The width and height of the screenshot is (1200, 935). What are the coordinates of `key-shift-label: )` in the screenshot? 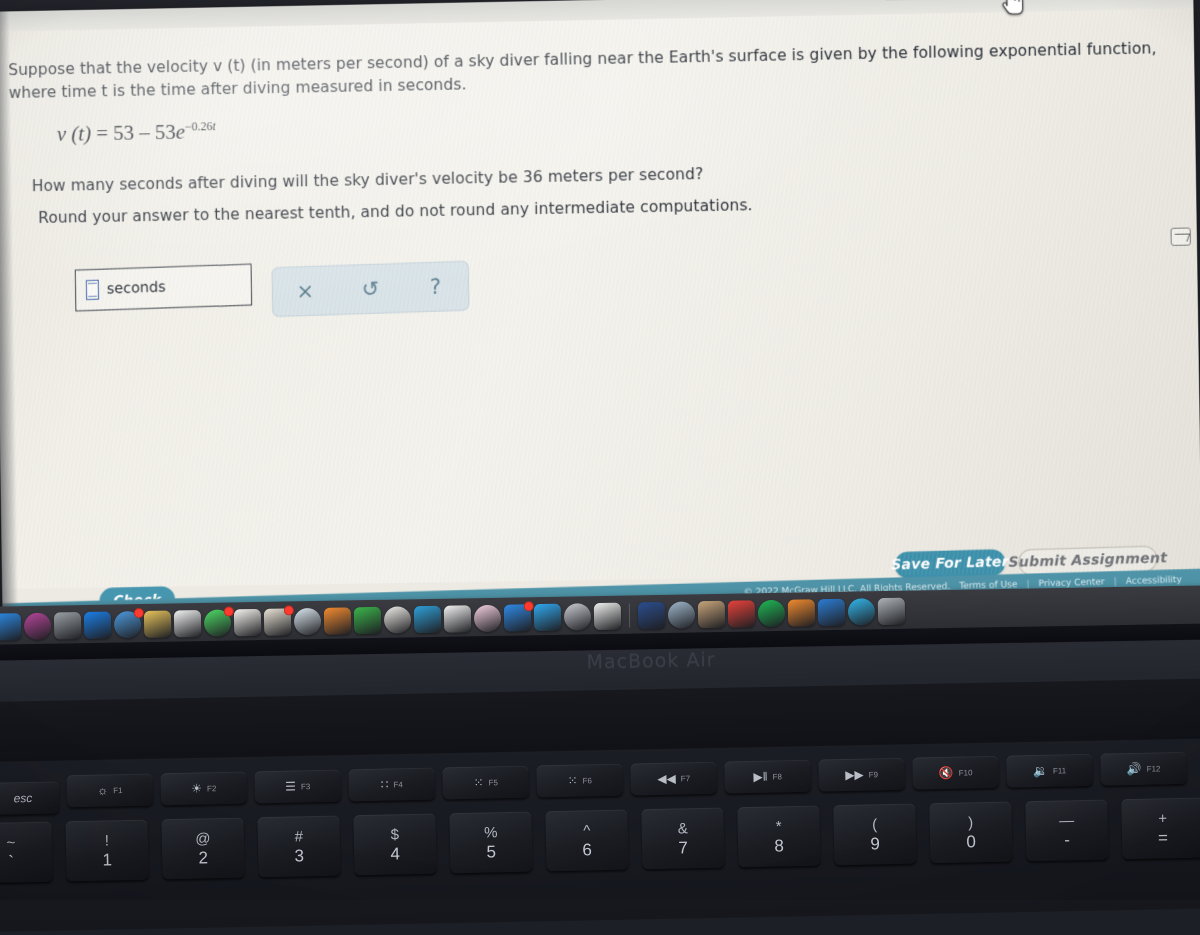 It's located at (970, 822).